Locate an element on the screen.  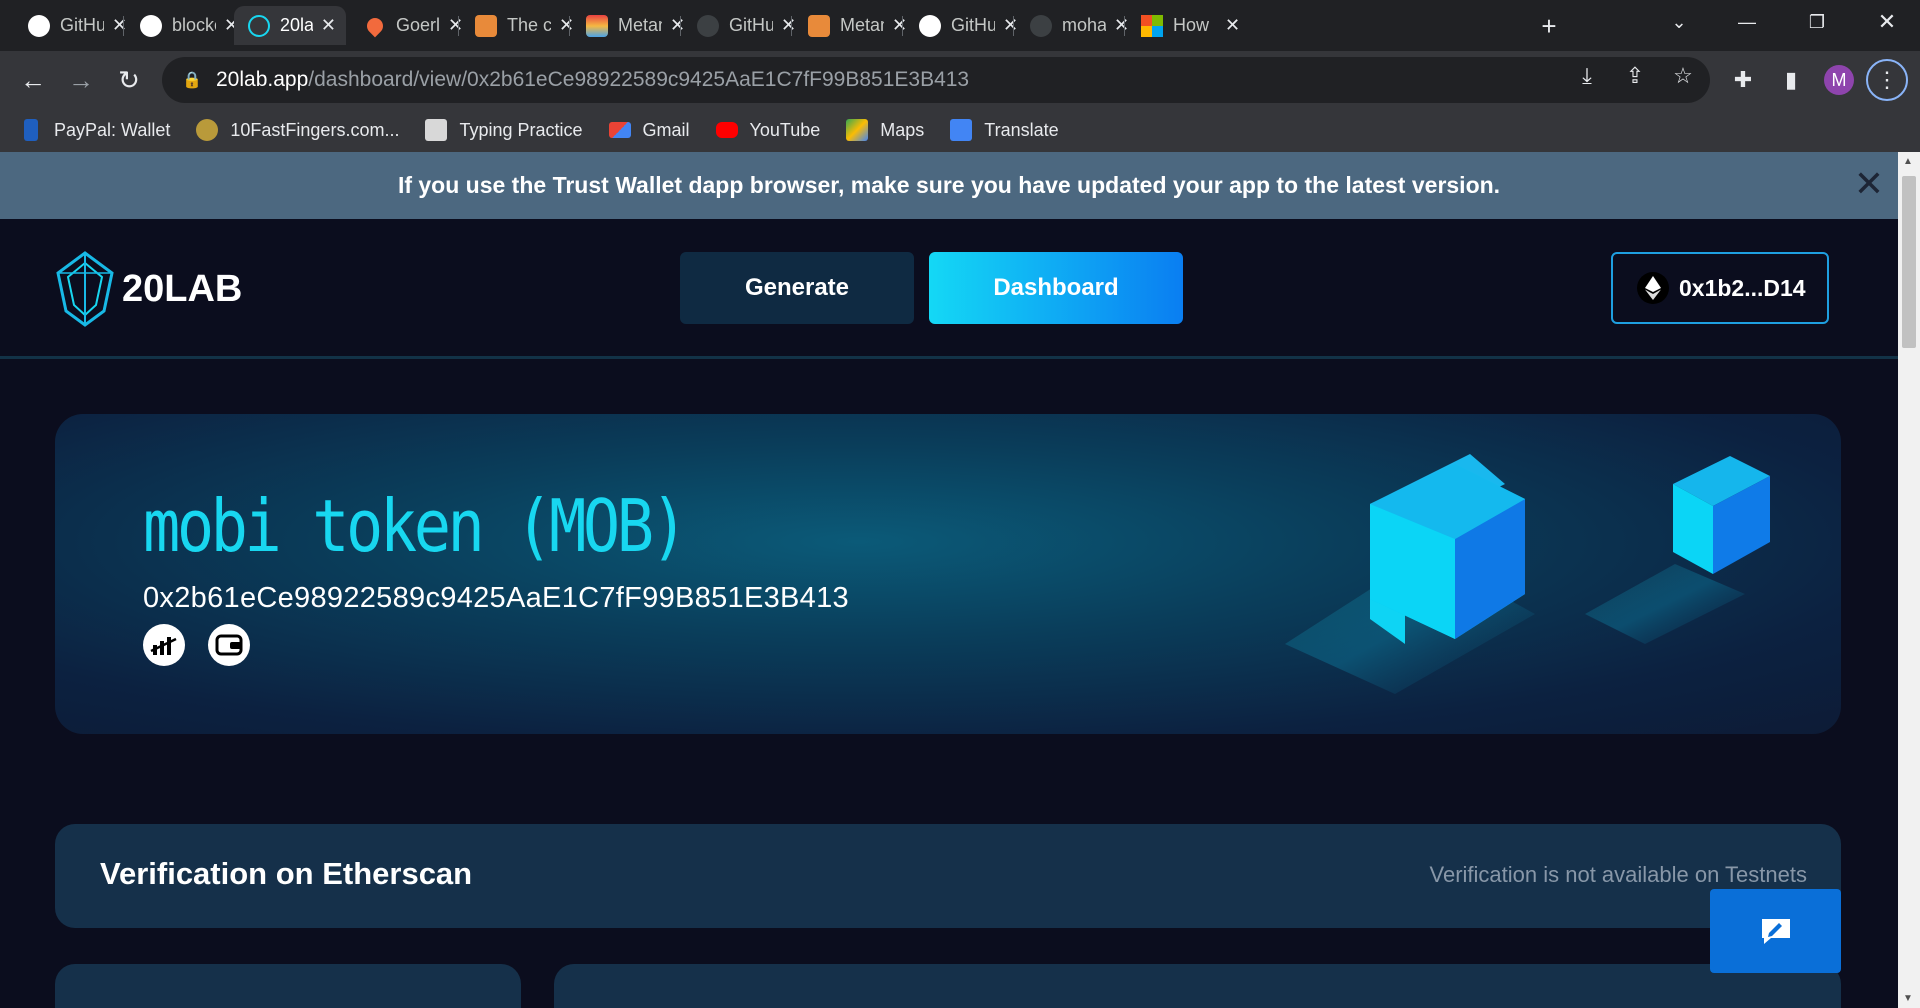
logo: 20LAB is located at coordinates (148, 289).